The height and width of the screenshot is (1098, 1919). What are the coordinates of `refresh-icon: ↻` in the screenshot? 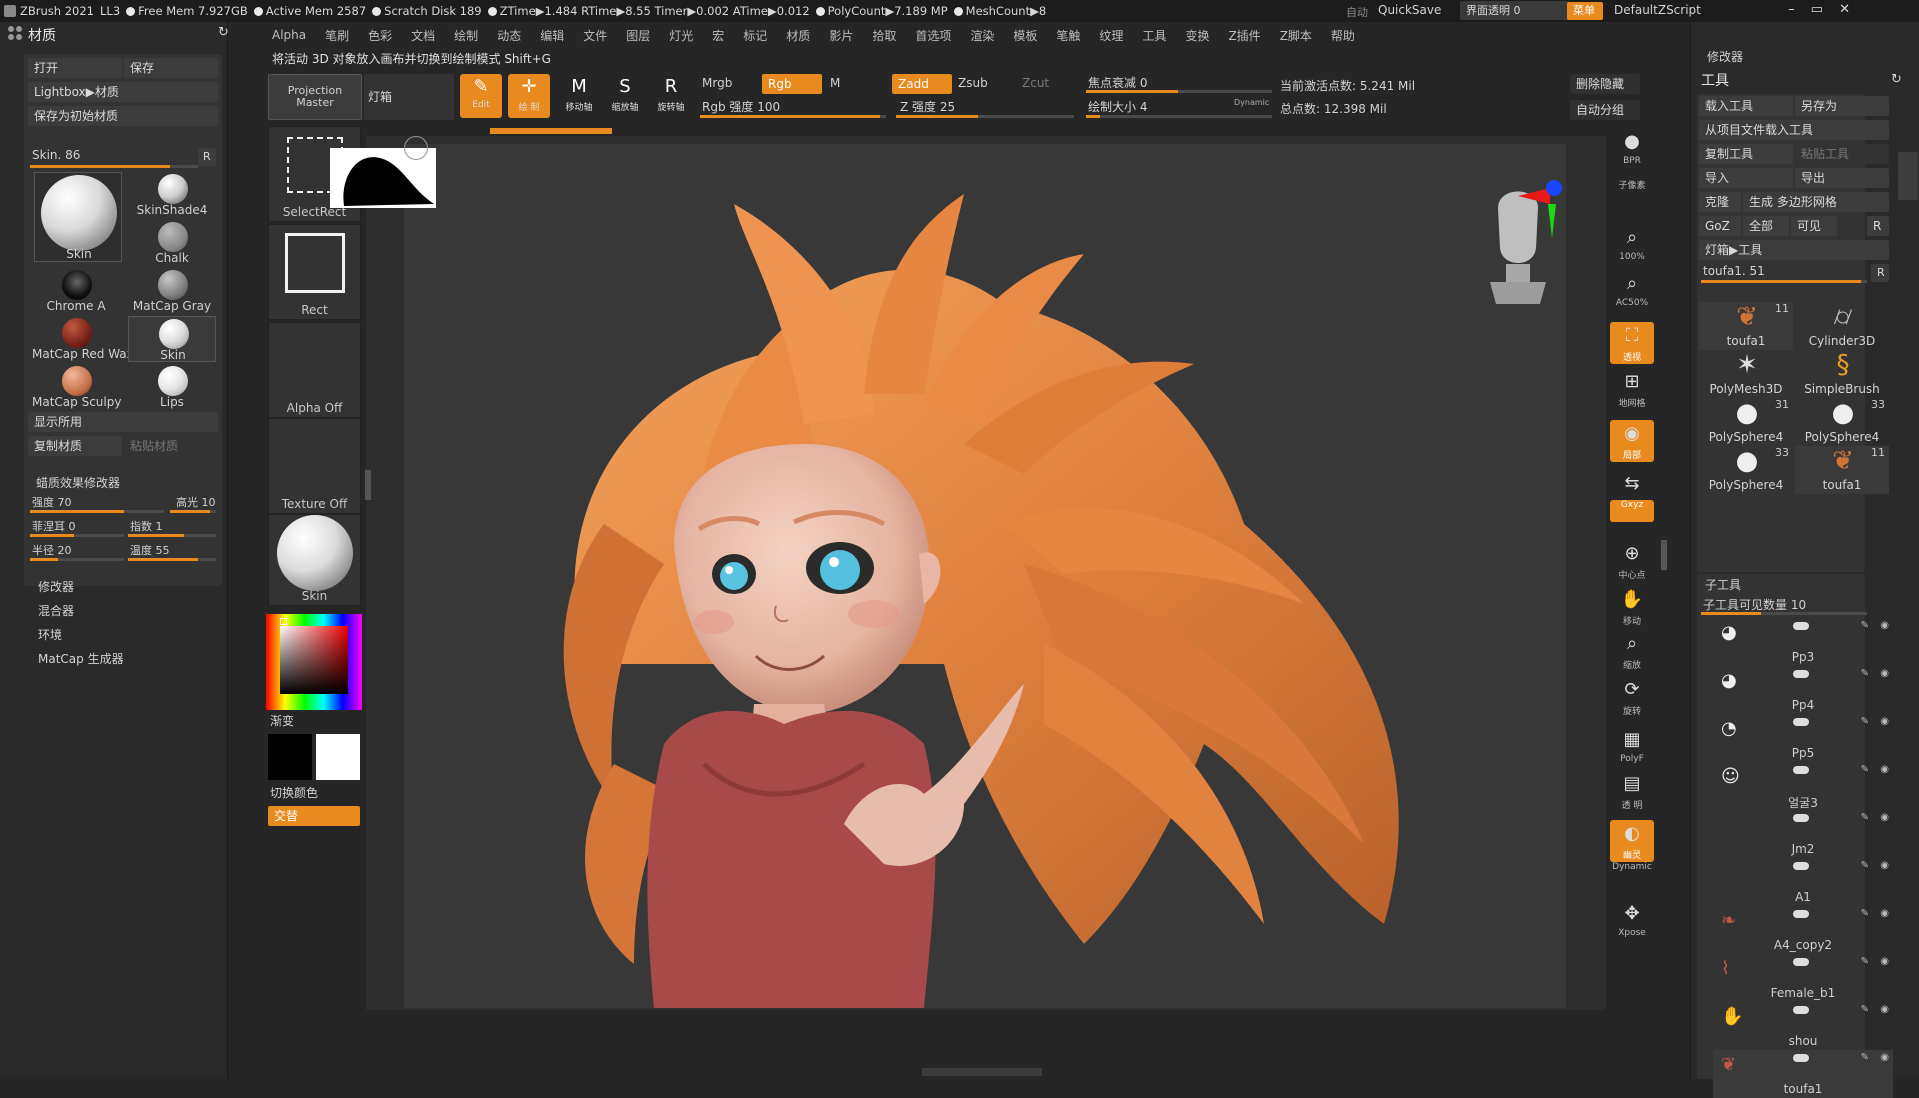 It's located at (223, 32).